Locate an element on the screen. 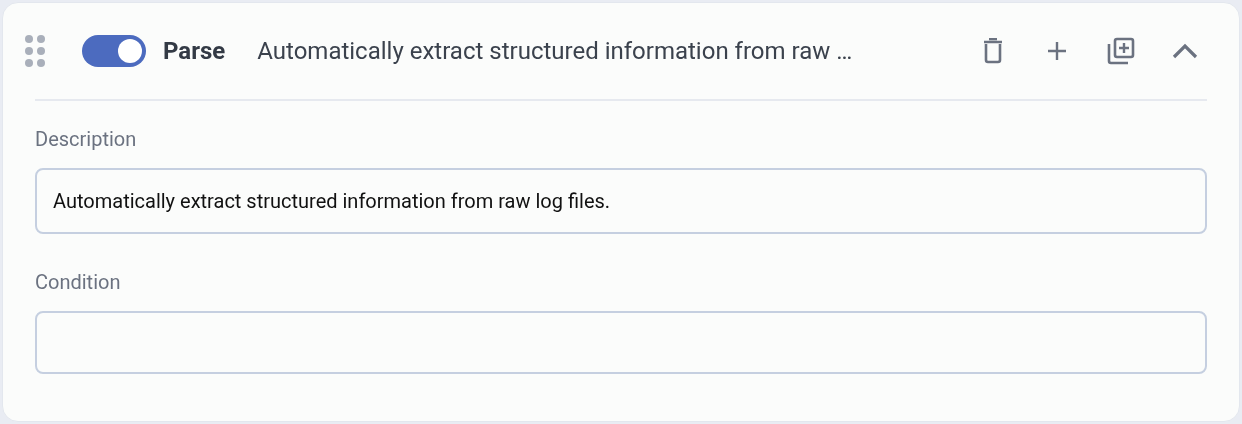  field-label: Description is located at coordinates (86, 139).